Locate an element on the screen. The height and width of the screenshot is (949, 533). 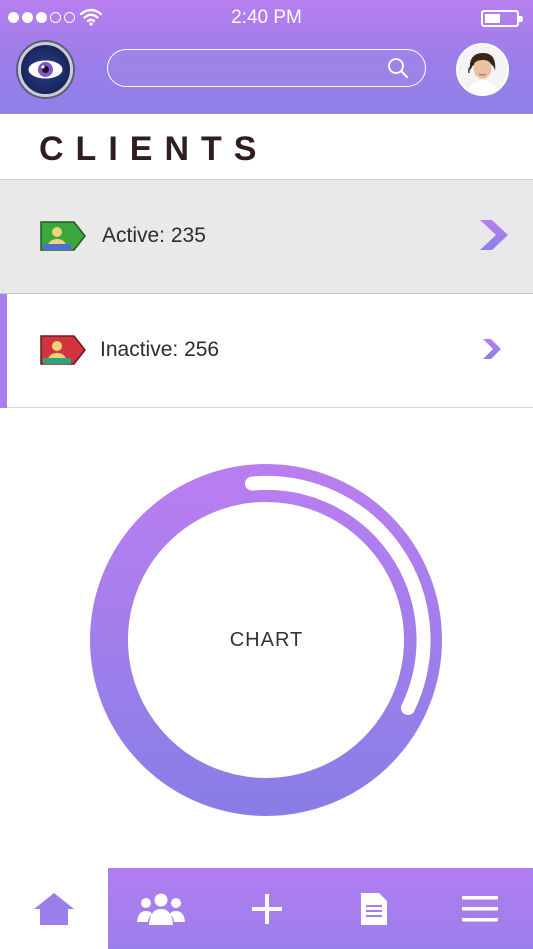
app-header: 2:40 PM is located at coordinates (266, 57).